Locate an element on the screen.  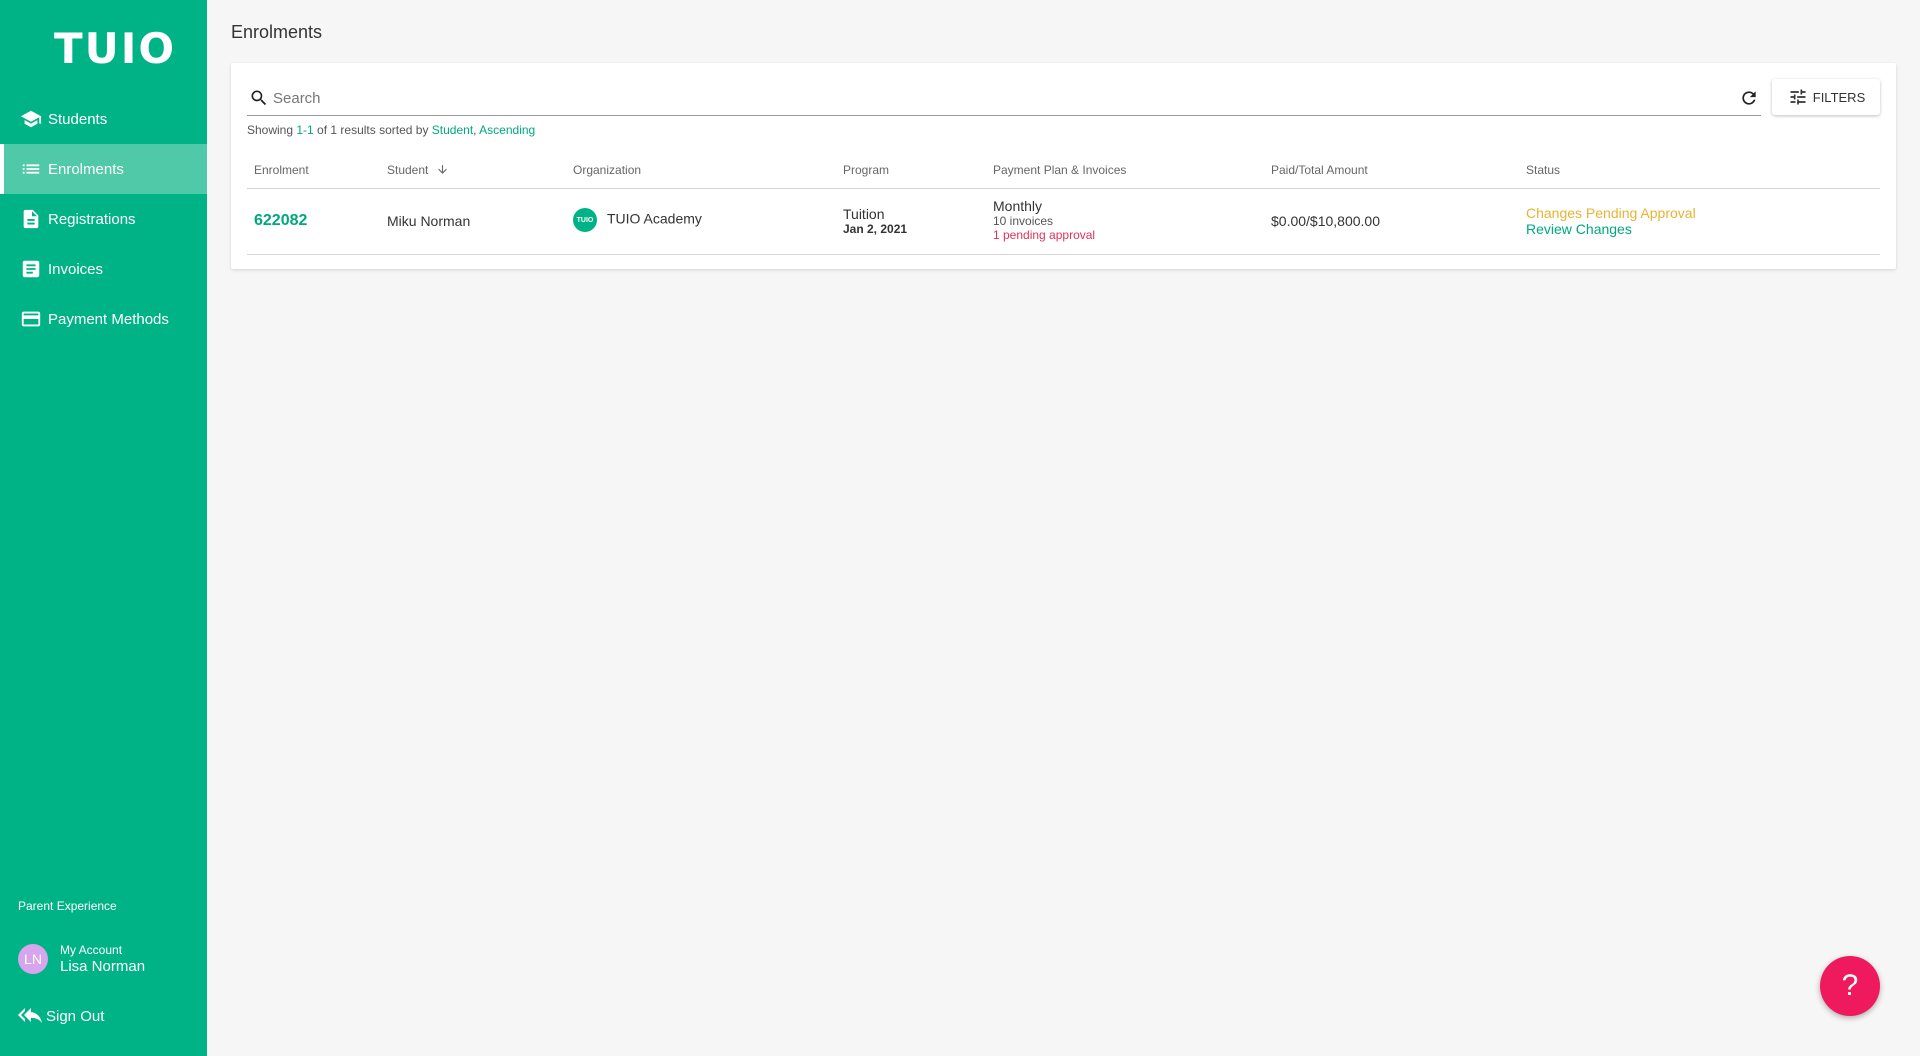
header-student: Student is located at coordinates (418, 170).